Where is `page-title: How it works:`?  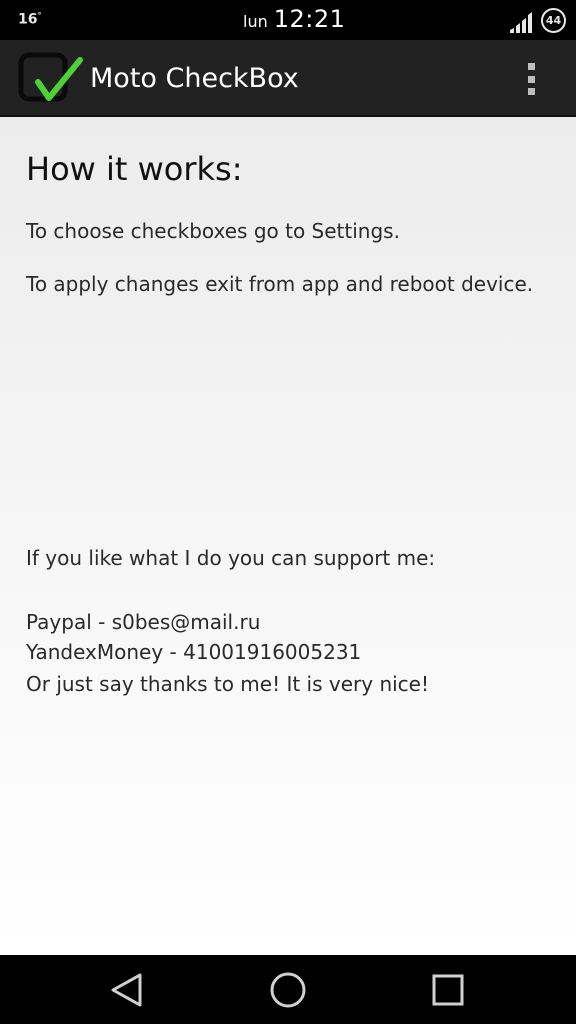 page-title: How it works: is located at coordinates (134, 169).